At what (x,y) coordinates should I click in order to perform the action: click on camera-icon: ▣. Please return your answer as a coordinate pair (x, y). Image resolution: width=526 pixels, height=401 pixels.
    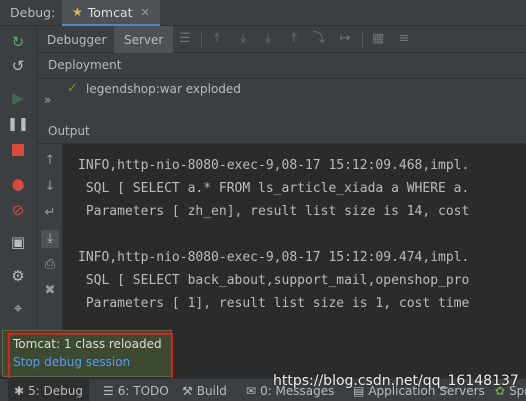
    Looking at the image, I should click on (18, 242).